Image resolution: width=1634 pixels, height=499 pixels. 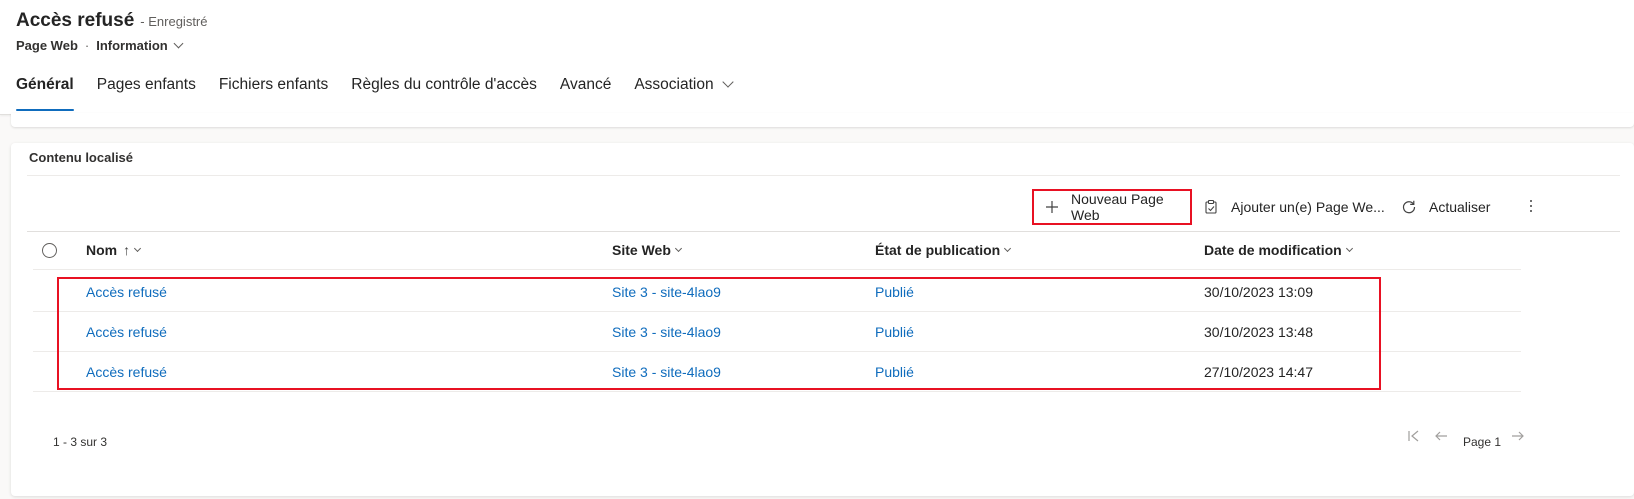 What do you see at coordinates (1258, 372) in the screenshot?
I see `row-3-modified: 27/10/2023 14:47` at bounding box center [1258, 372].